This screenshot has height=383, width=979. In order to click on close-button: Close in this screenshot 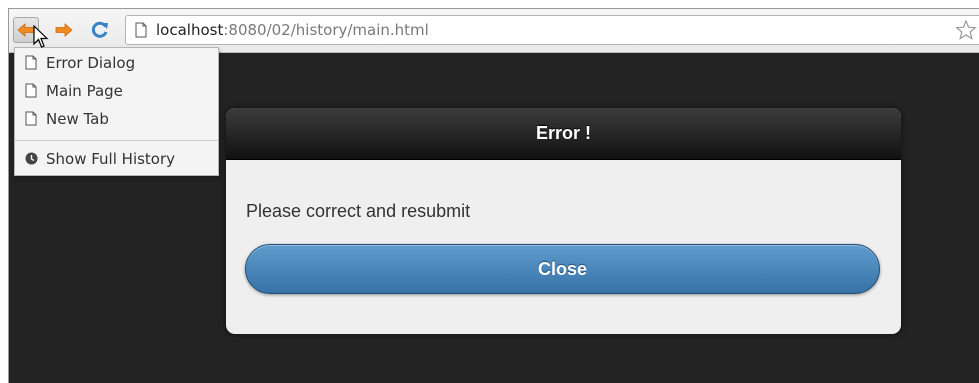, I will do `click(562, 269)`.